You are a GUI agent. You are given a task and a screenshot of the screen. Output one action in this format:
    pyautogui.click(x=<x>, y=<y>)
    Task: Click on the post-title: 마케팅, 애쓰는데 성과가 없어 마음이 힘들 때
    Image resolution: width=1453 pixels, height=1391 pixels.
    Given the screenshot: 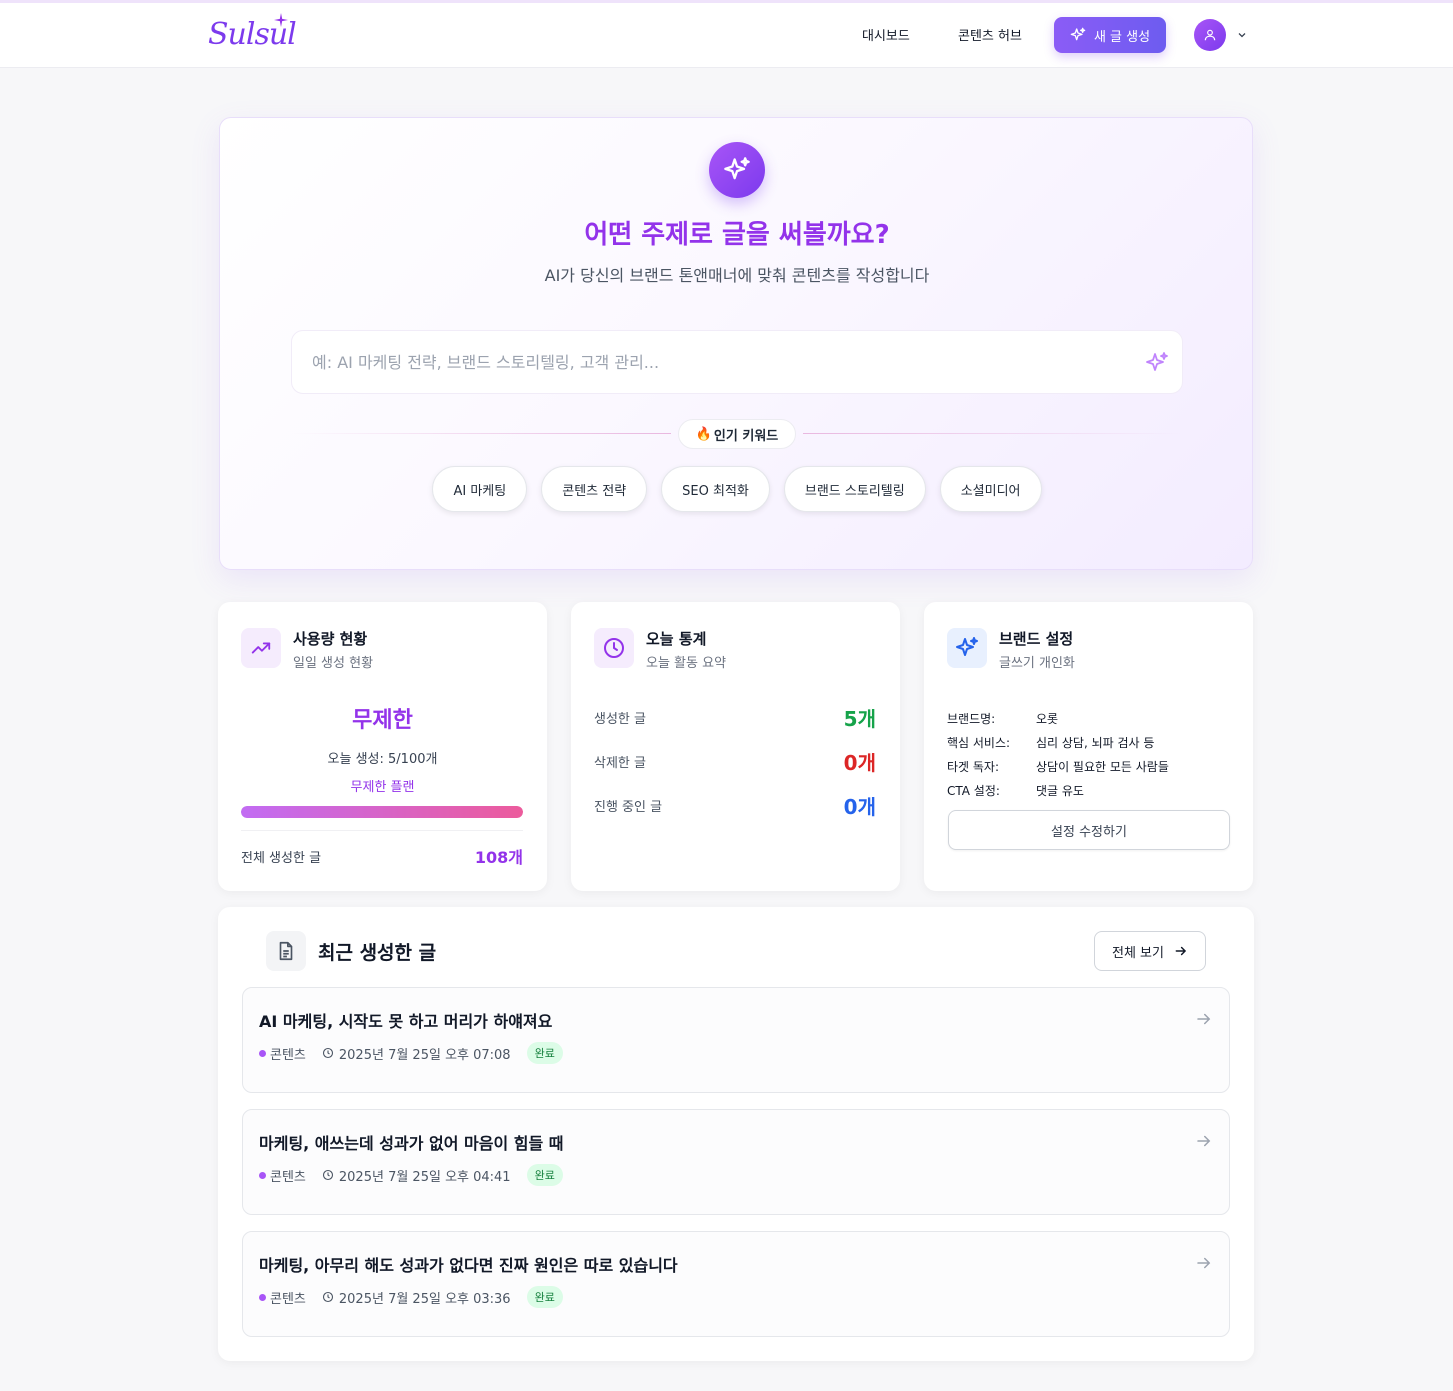 What is the action you would take?
    pyautogui.click(x=411, y=1143)
    